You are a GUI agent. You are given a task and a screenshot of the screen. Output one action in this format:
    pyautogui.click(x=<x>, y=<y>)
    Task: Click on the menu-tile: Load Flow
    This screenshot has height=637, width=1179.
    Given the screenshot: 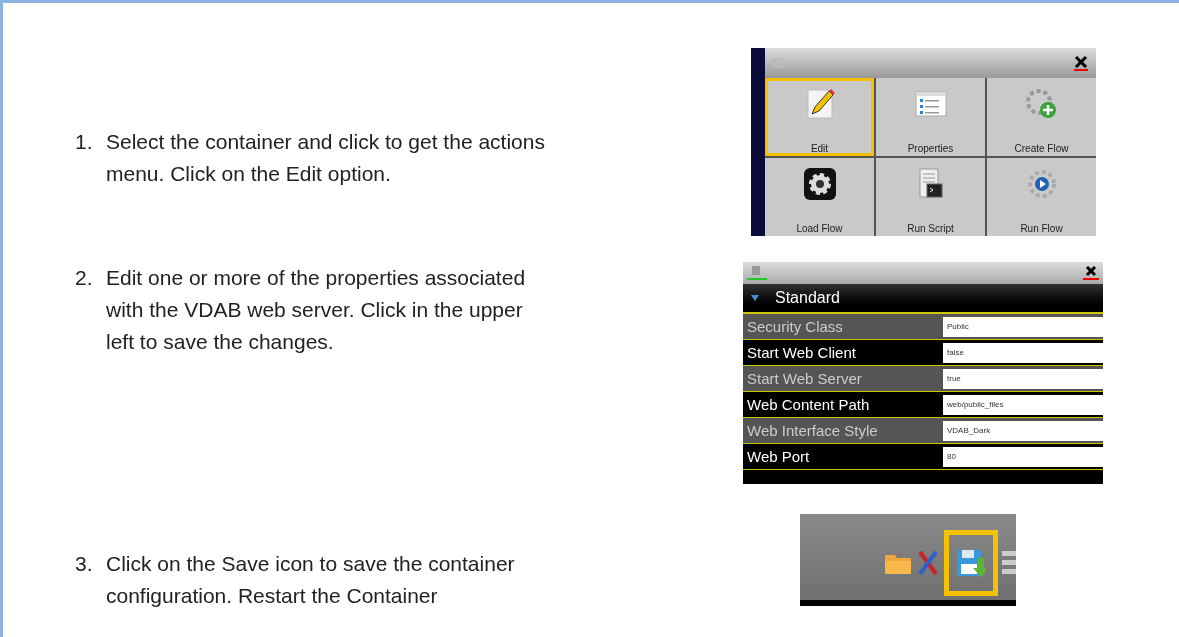 What is the action you would take?
    pyautogui.click(x=819, y=197)
    